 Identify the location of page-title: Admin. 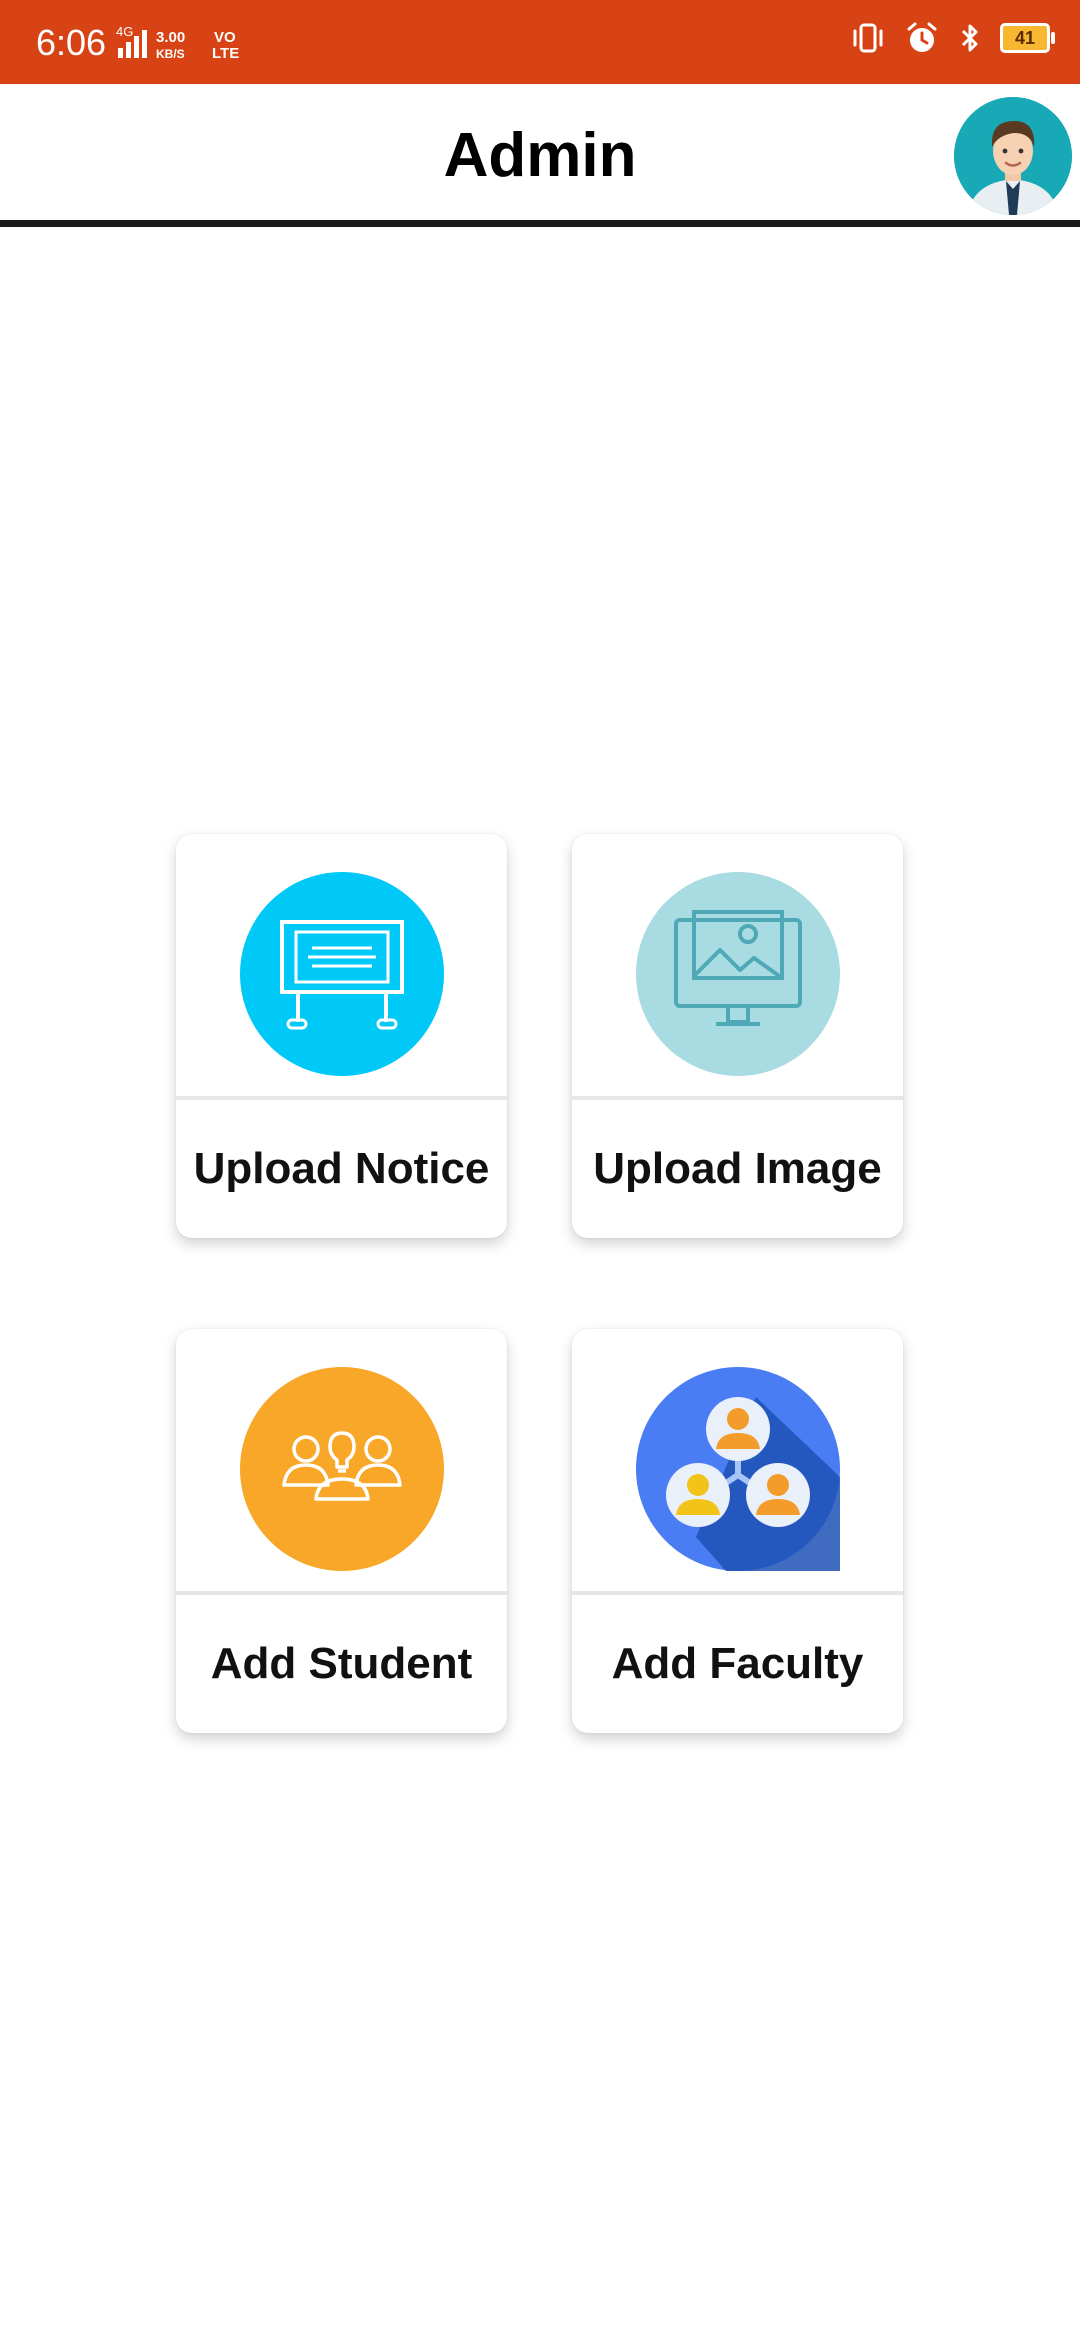
(540, 155).